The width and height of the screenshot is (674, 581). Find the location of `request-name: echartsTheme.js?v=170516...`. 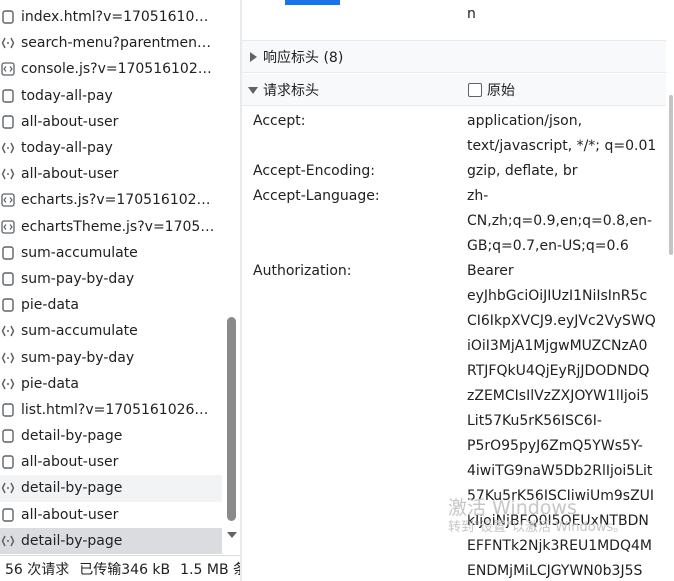

request-name: echartsTheme.js?v=170516... is located at coordinates (119, 226).